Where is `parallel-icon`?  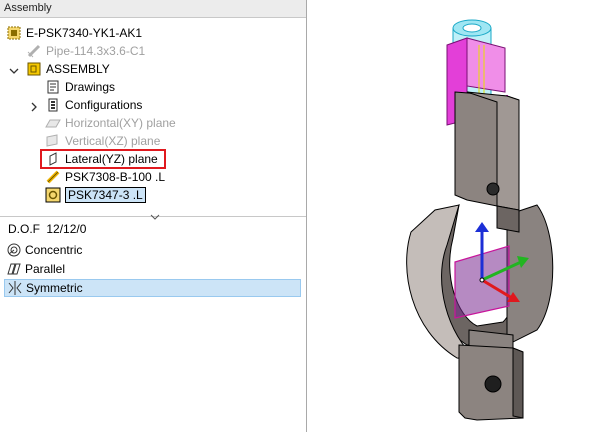 parallel-icon is located at coordinates (14, 269).